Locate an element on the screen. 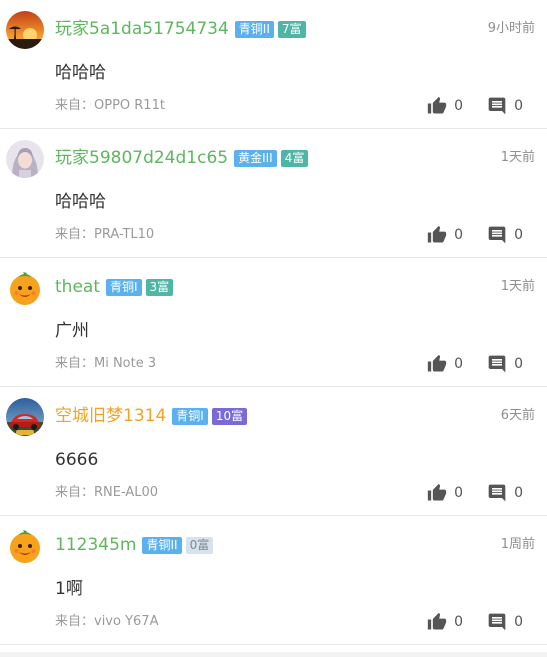  rank-badge: 黄金III is located at coordinates (255, 158).